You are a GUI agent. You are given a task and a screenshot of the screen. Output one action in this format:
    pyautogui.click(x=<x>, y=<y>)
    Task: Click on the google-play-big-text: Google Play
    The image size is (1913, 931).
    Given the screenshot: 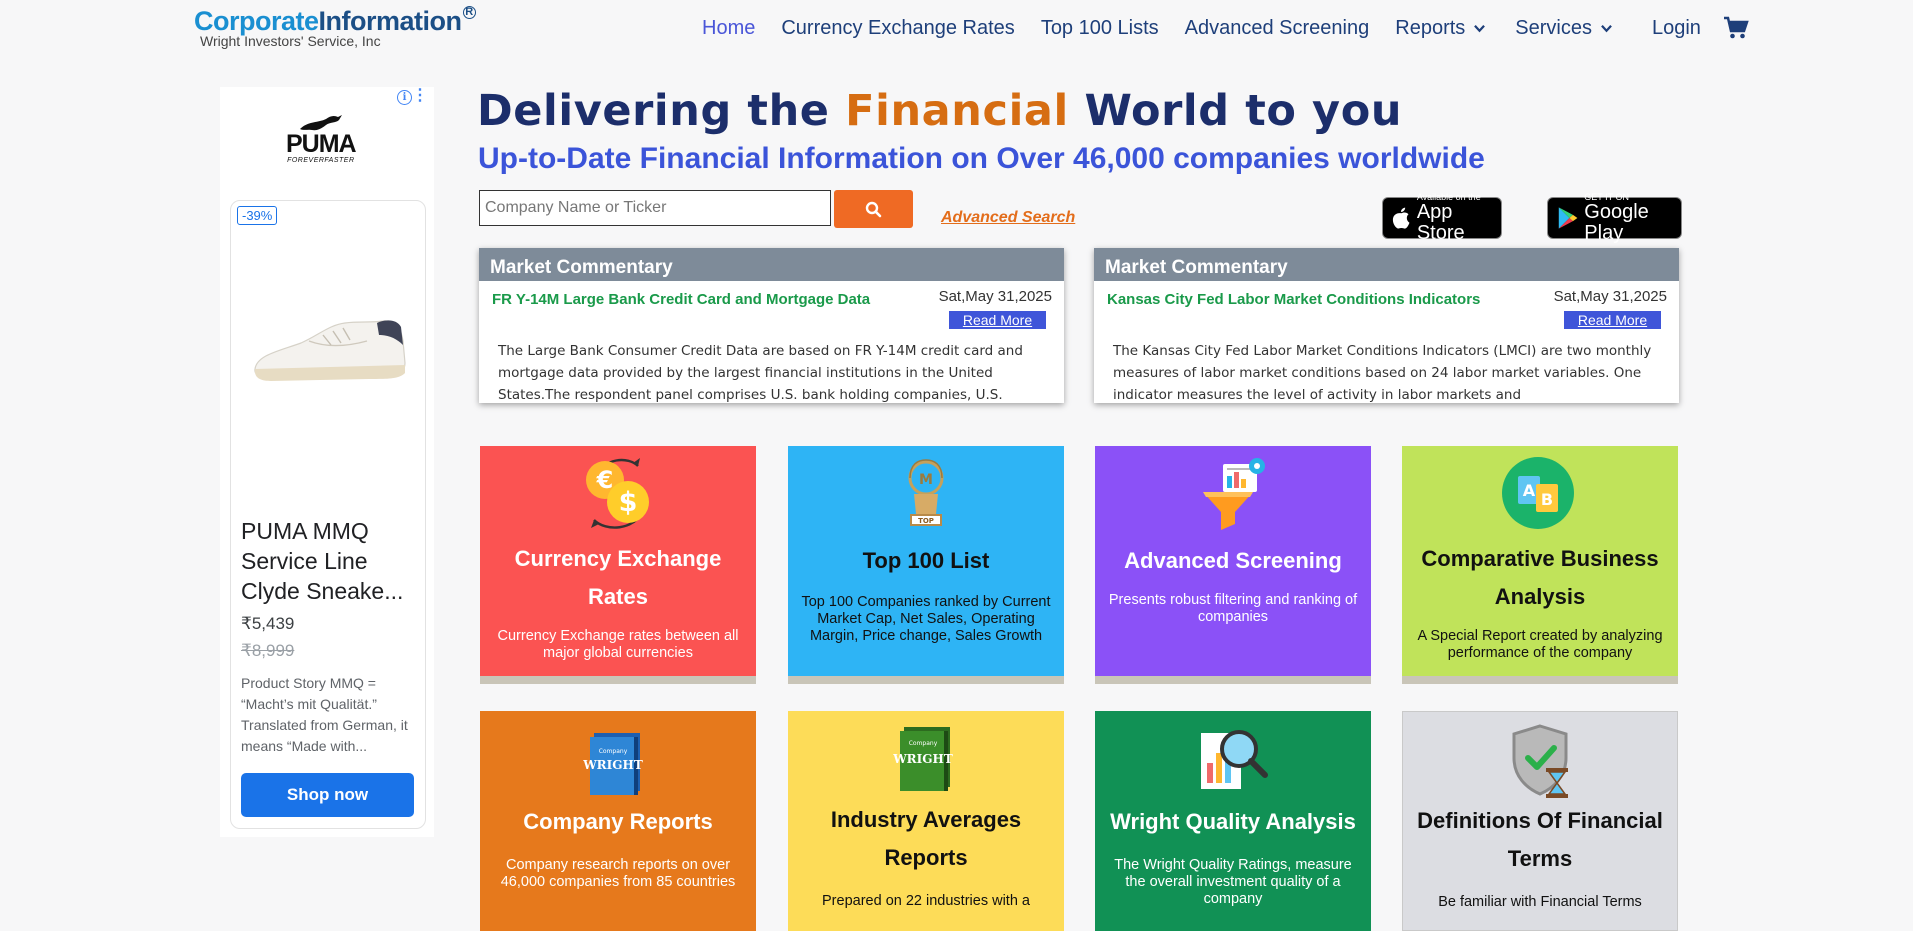 What is the action you would take?
    pyautogui.click(x=1616, y=222)
    